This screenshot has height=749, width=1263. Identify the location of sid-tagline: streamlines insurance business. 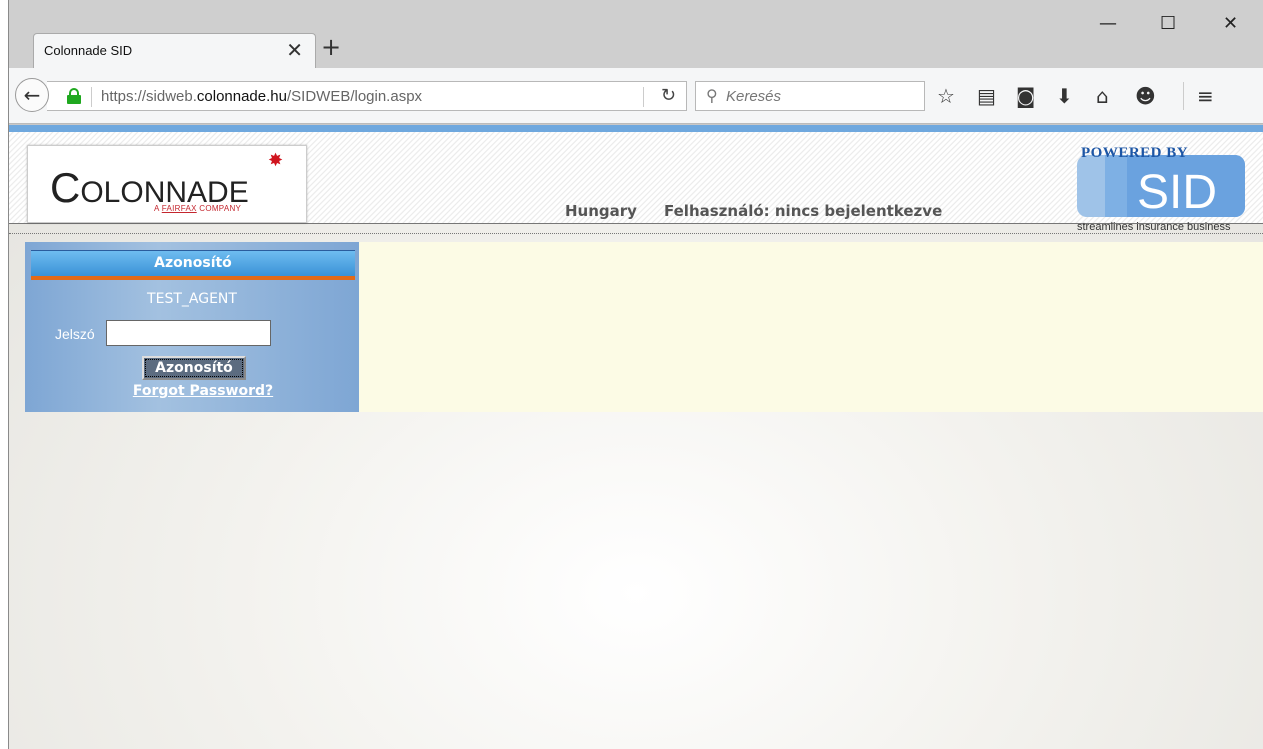
(1154, 227).